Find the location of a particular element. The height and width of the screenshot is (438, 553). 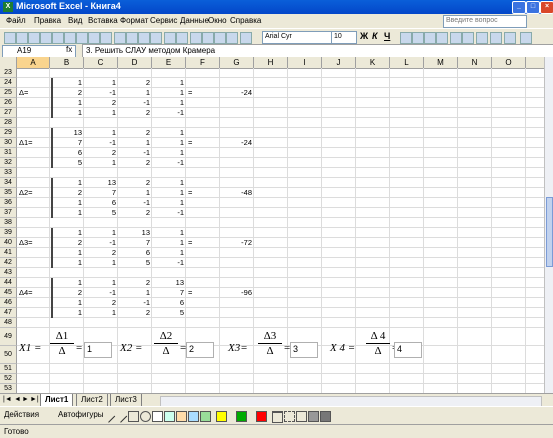

font-size-select: 10 is located at coordinates (344, 37).